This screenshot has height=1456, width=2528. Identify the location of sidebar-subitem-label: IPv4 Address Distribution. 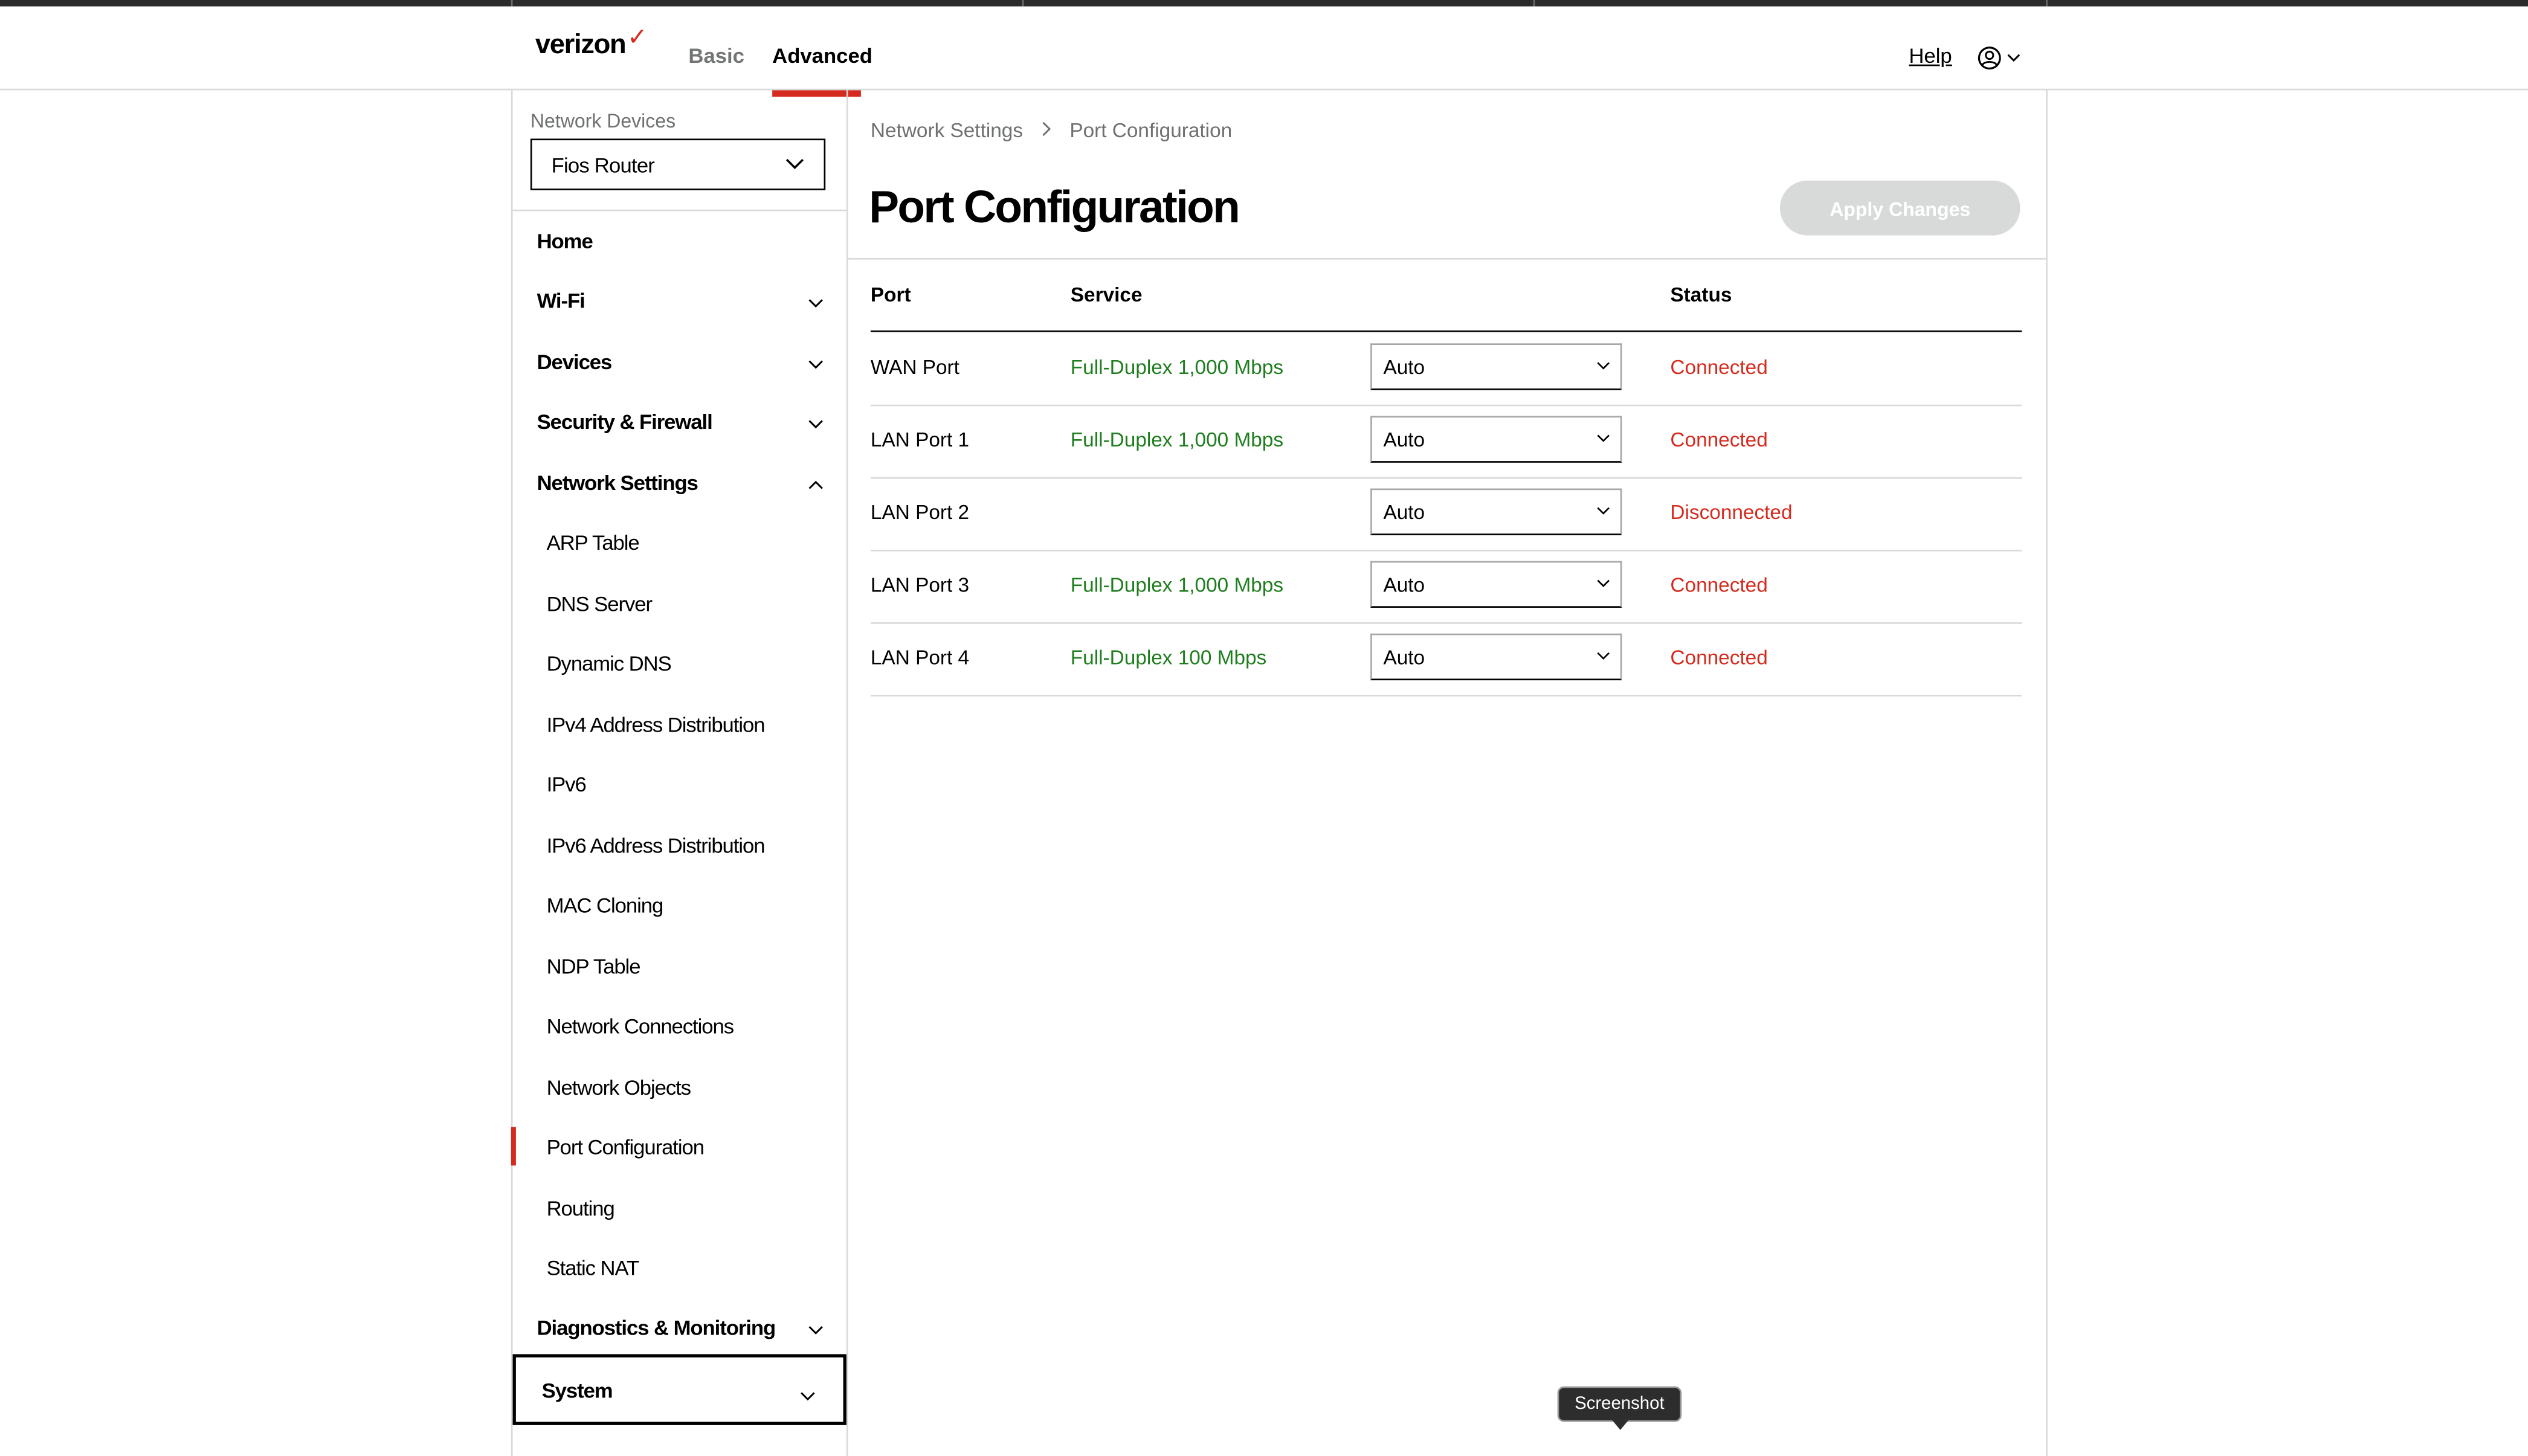
(656, 724).